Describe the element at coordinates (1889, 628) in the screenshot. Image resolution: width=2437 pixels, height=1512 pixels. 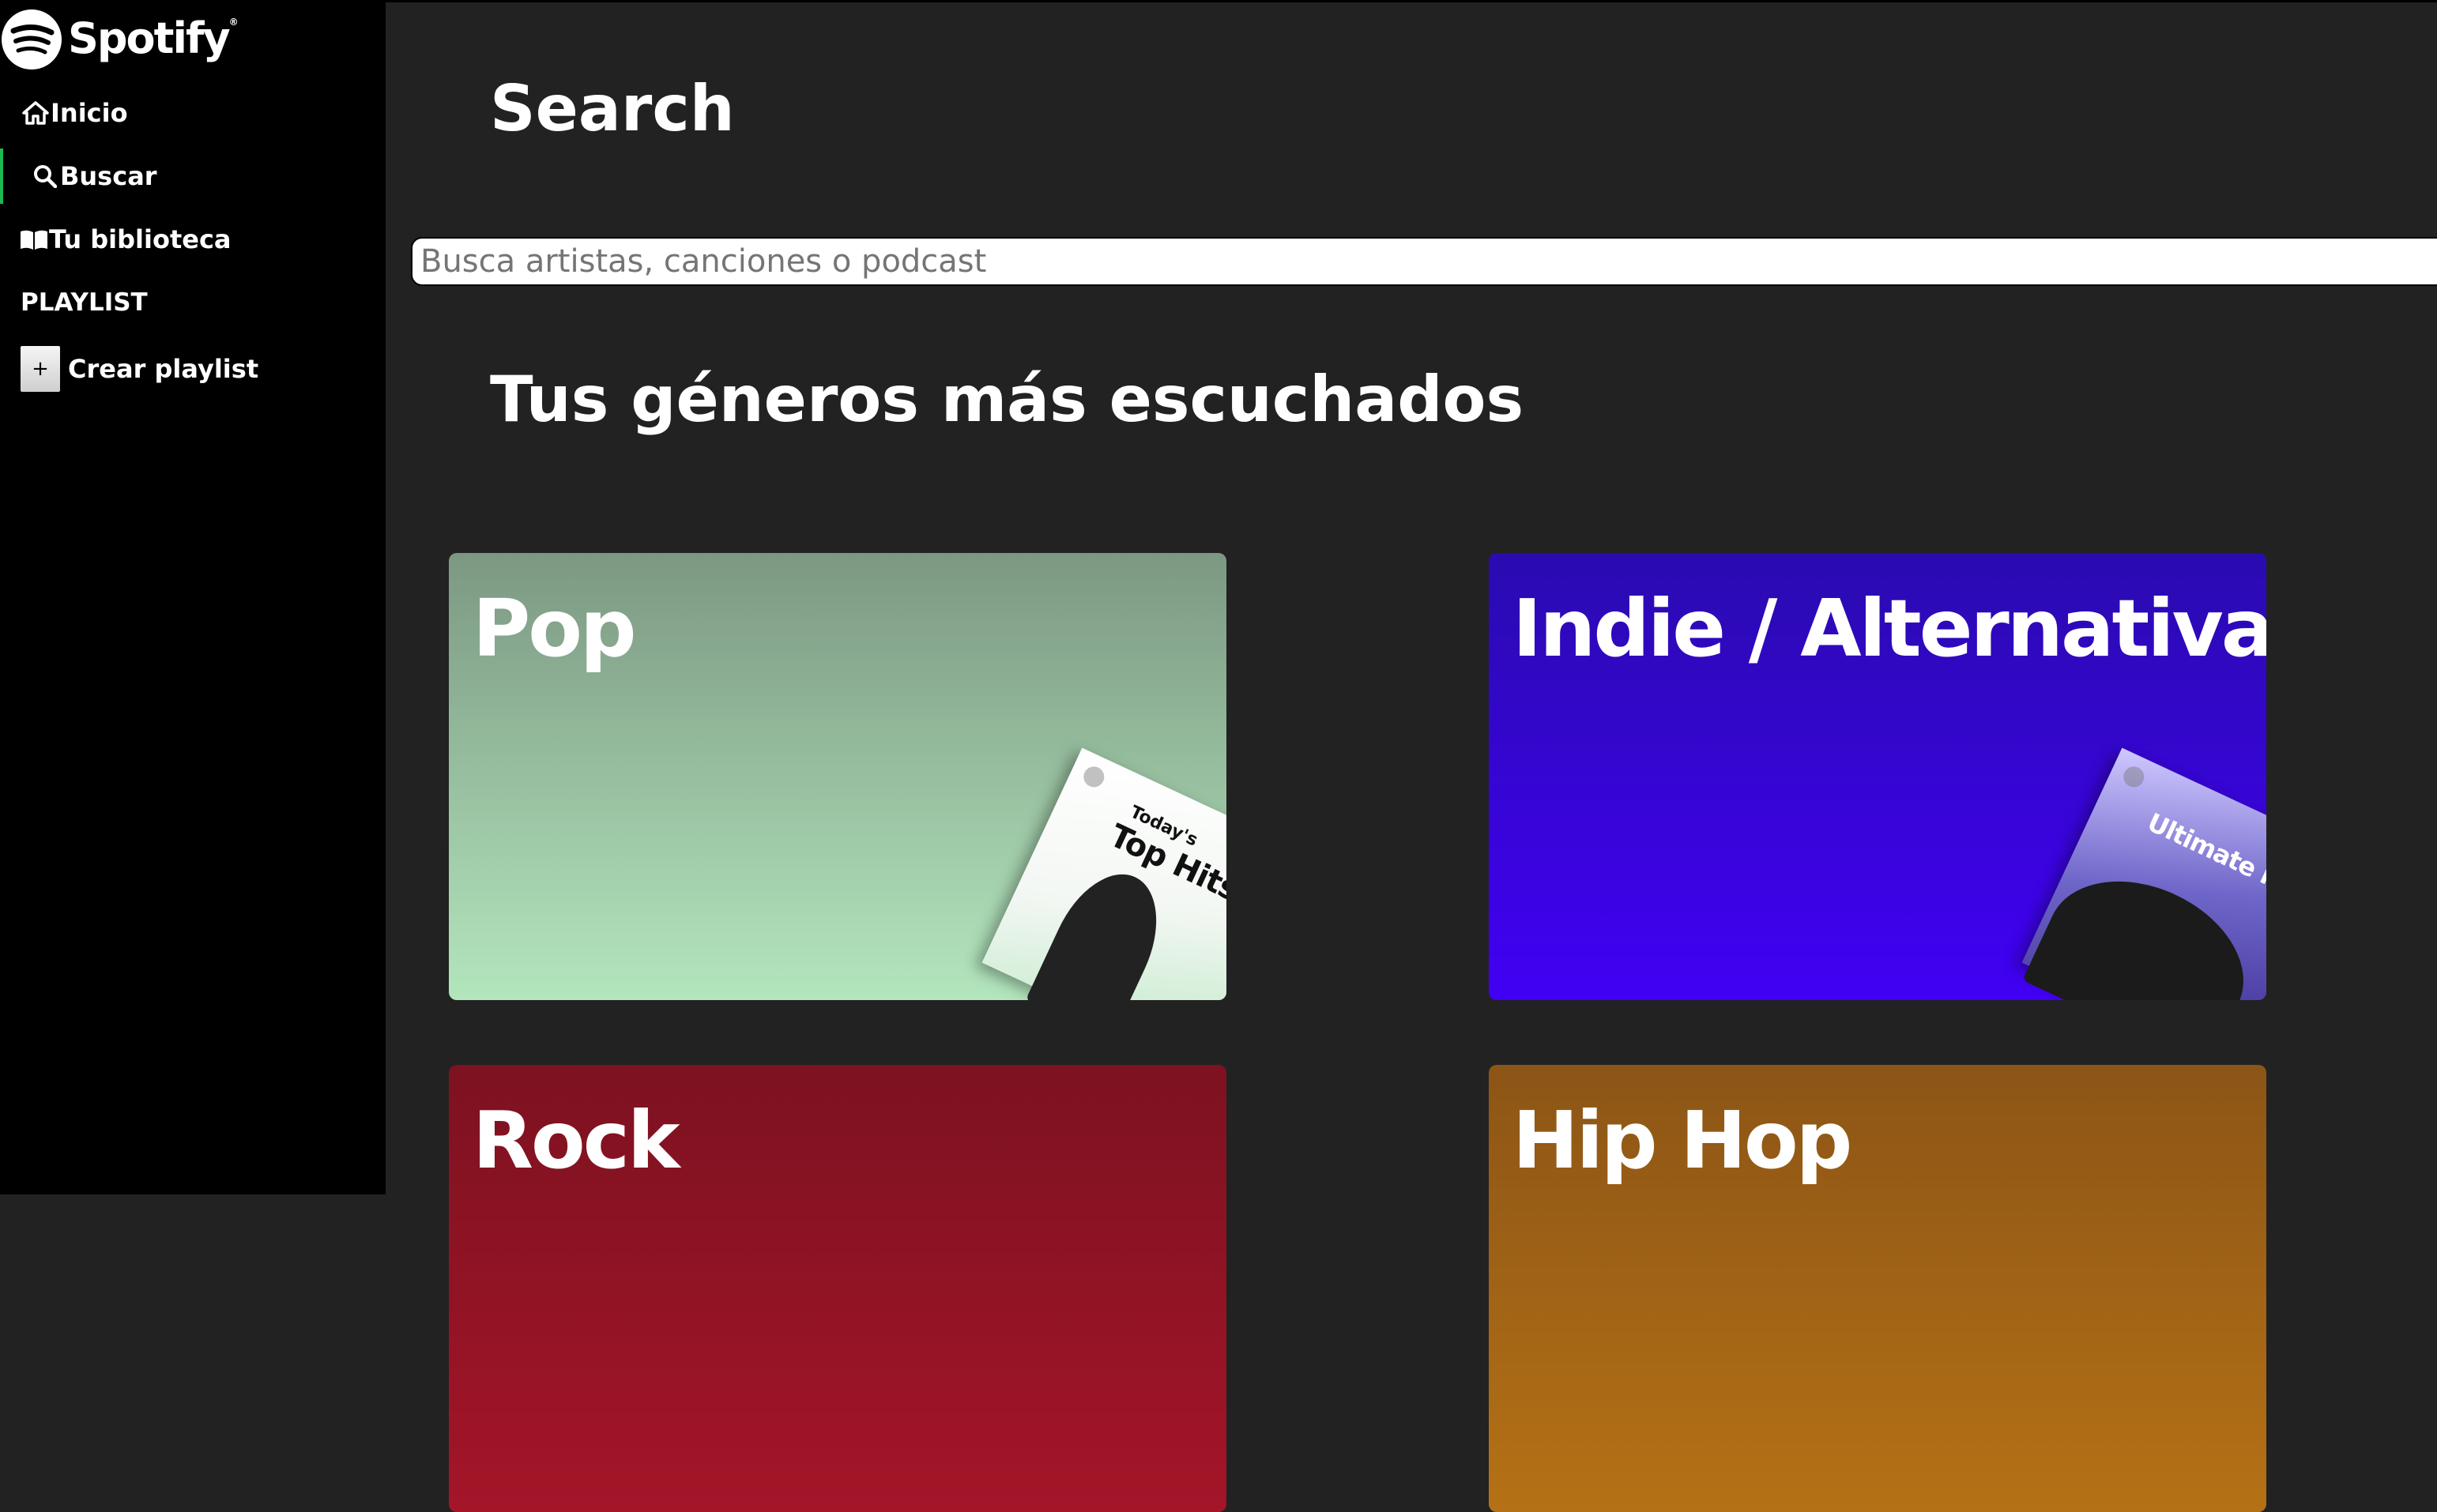
I see `genre-label: Indie / Alternativa` at that location.